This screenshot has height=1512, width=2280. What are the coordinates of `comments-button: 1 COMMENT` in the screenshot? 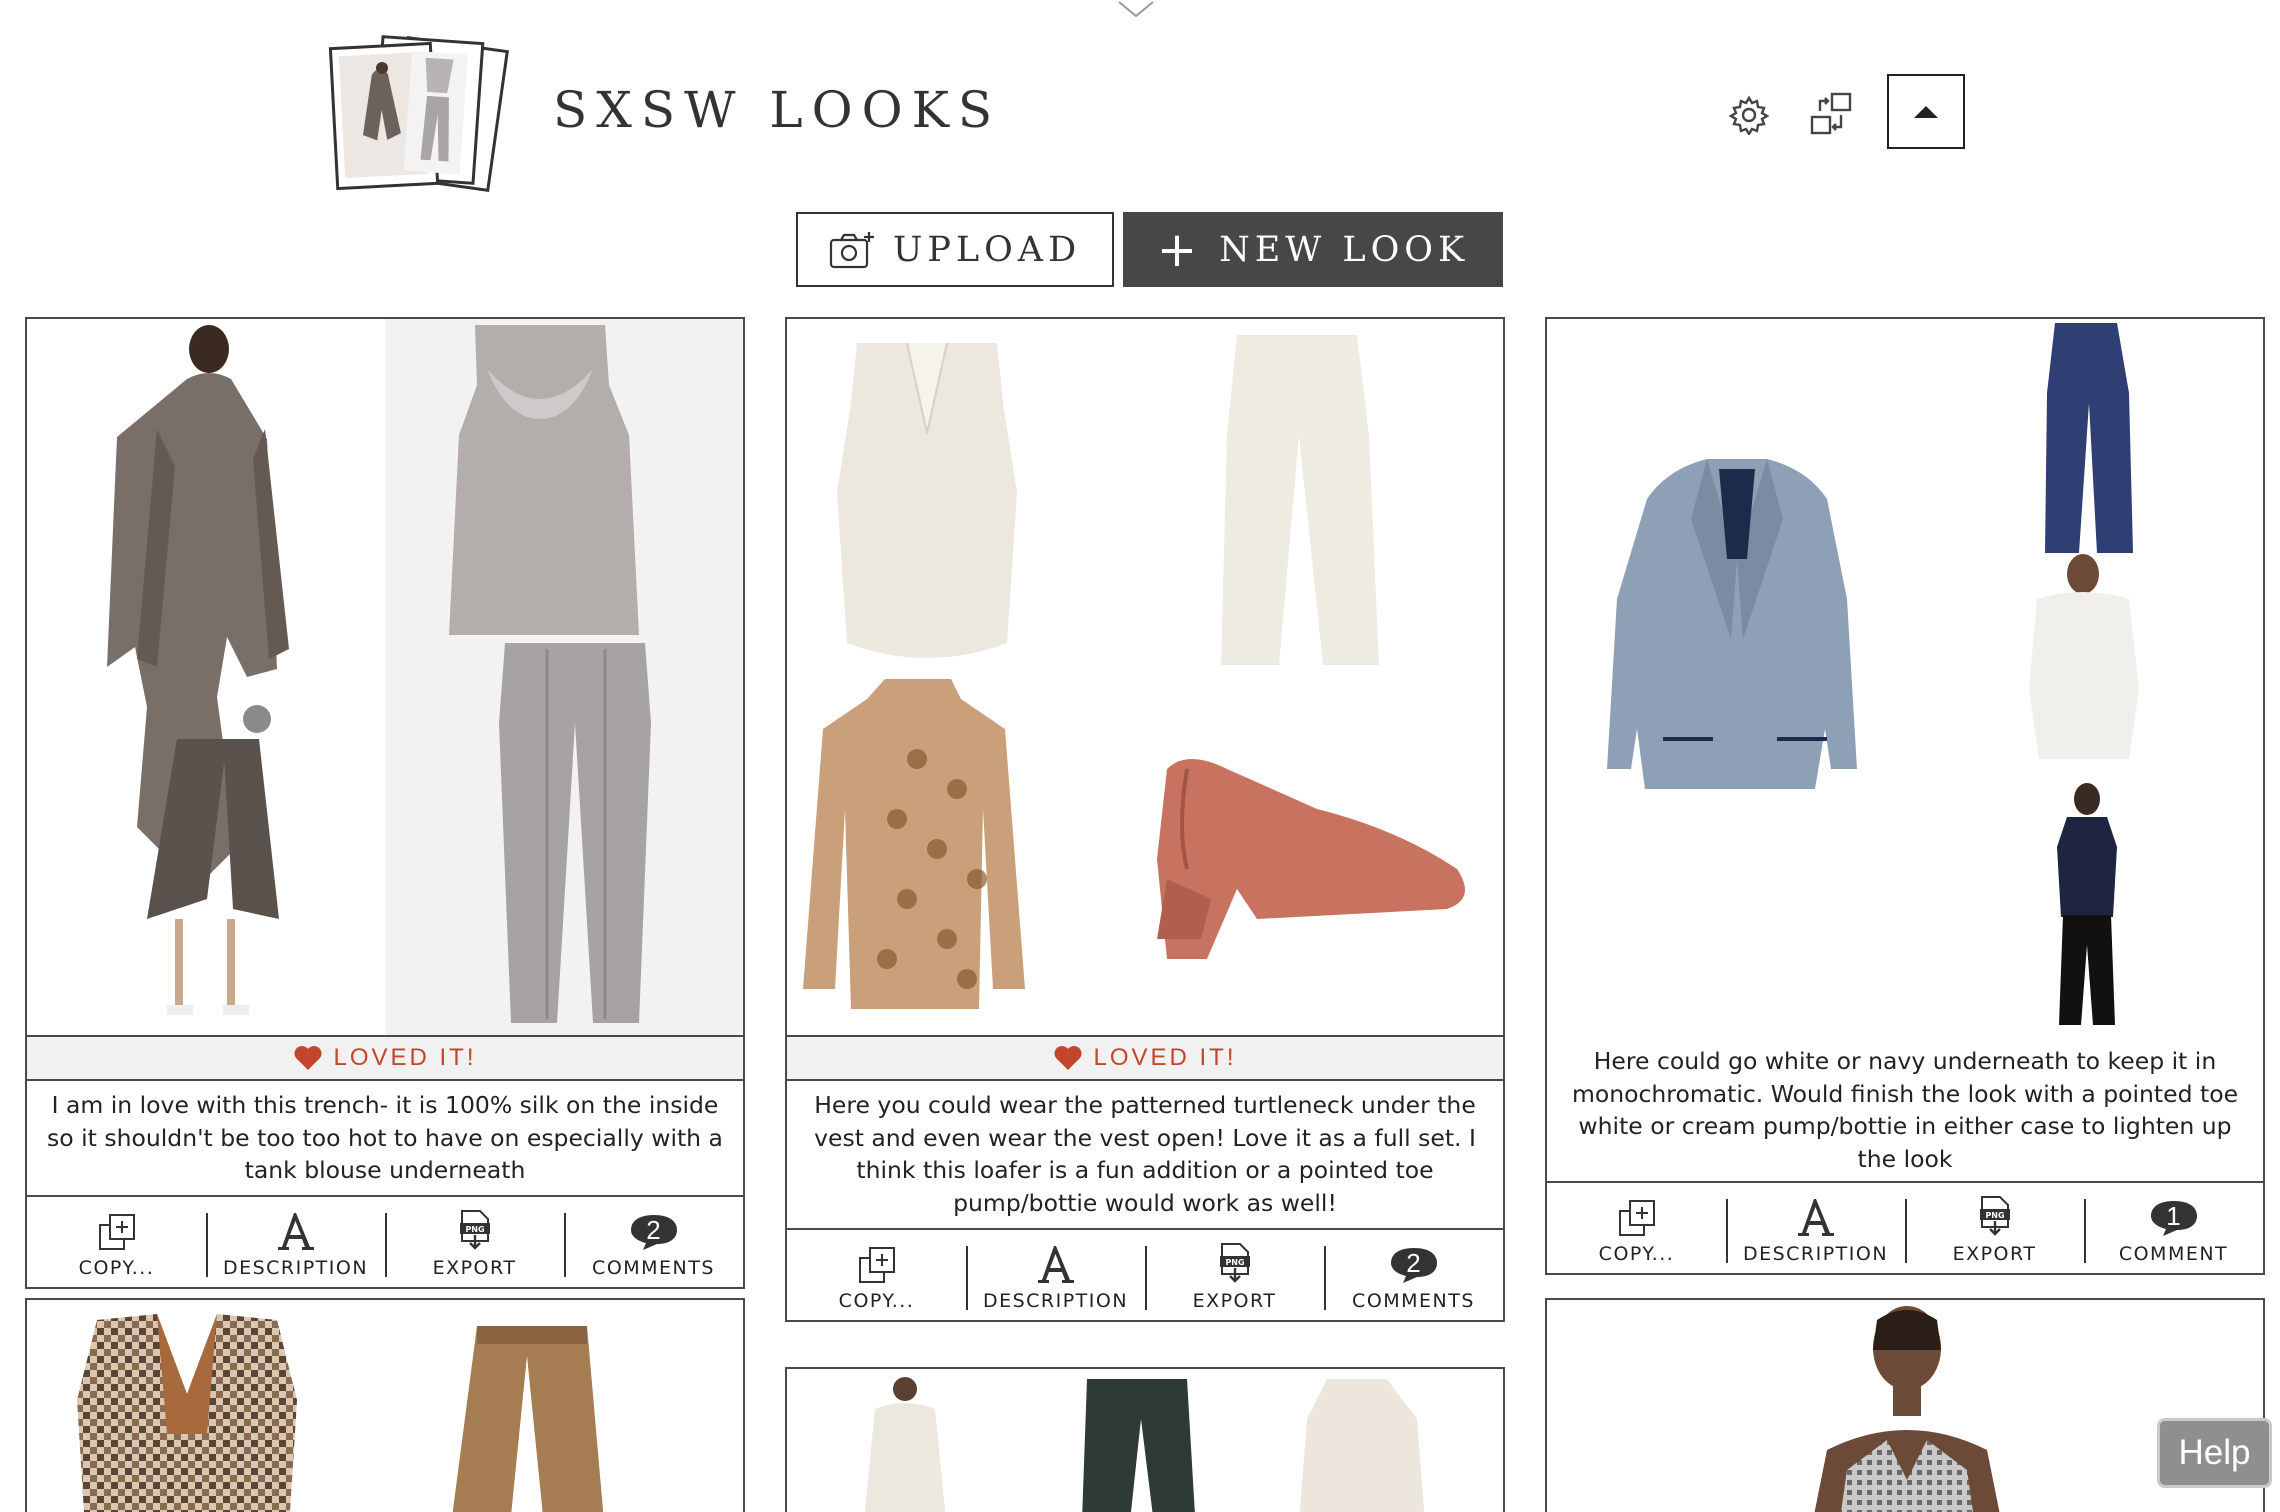 It's located at (2173, 1228).